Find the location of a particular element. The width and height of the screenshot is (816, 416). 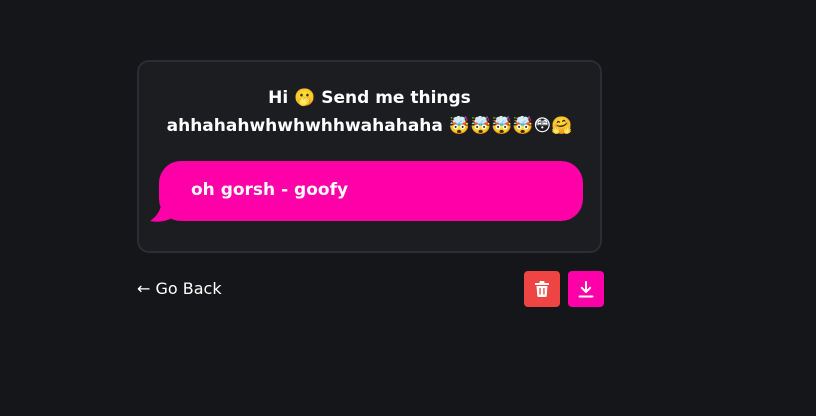

delete-button is located at coordinates (542, 289).